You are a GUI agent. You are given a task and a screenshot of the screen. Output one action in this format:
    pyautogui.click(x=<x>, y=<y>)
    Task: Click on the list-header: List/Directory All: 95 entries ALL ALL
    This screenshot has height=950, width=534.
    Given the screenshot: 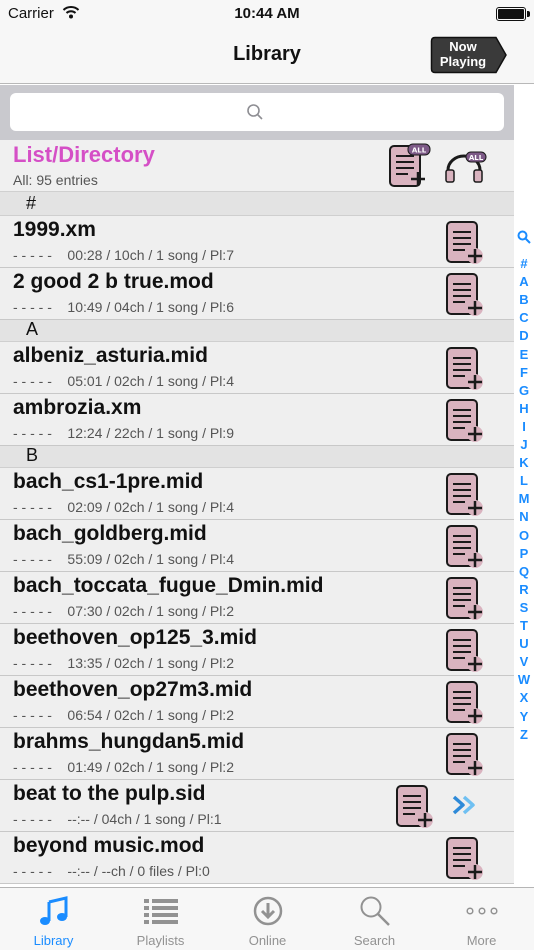 What is the action you would take?
    pyautogui.click(x=257, y=166)
    